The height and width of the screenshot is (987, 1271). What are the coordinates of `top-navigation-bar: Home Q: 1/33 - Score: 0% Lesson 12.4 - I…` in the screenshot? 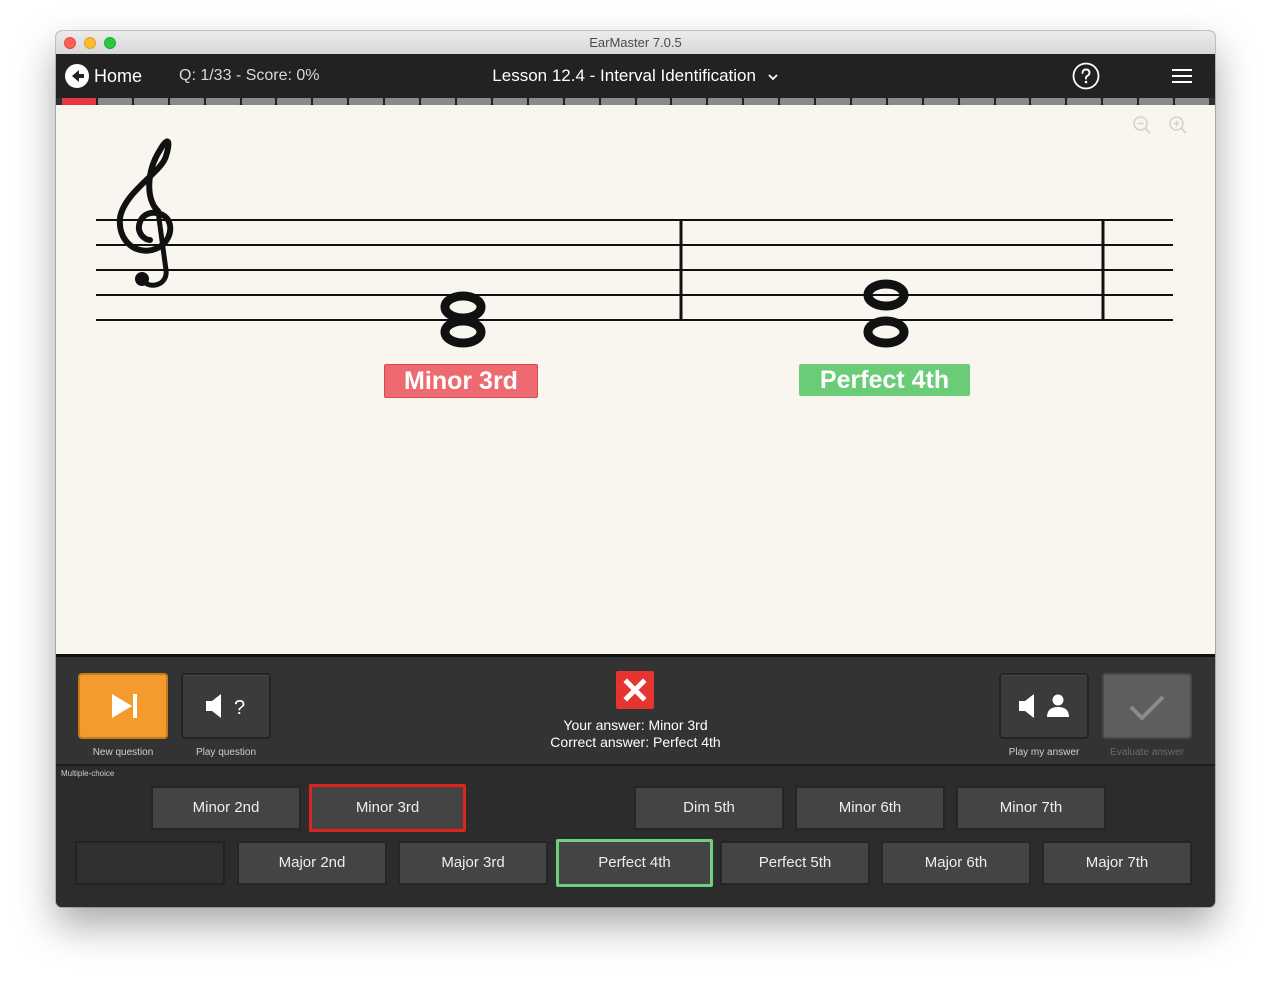 It's located at (635, 76).